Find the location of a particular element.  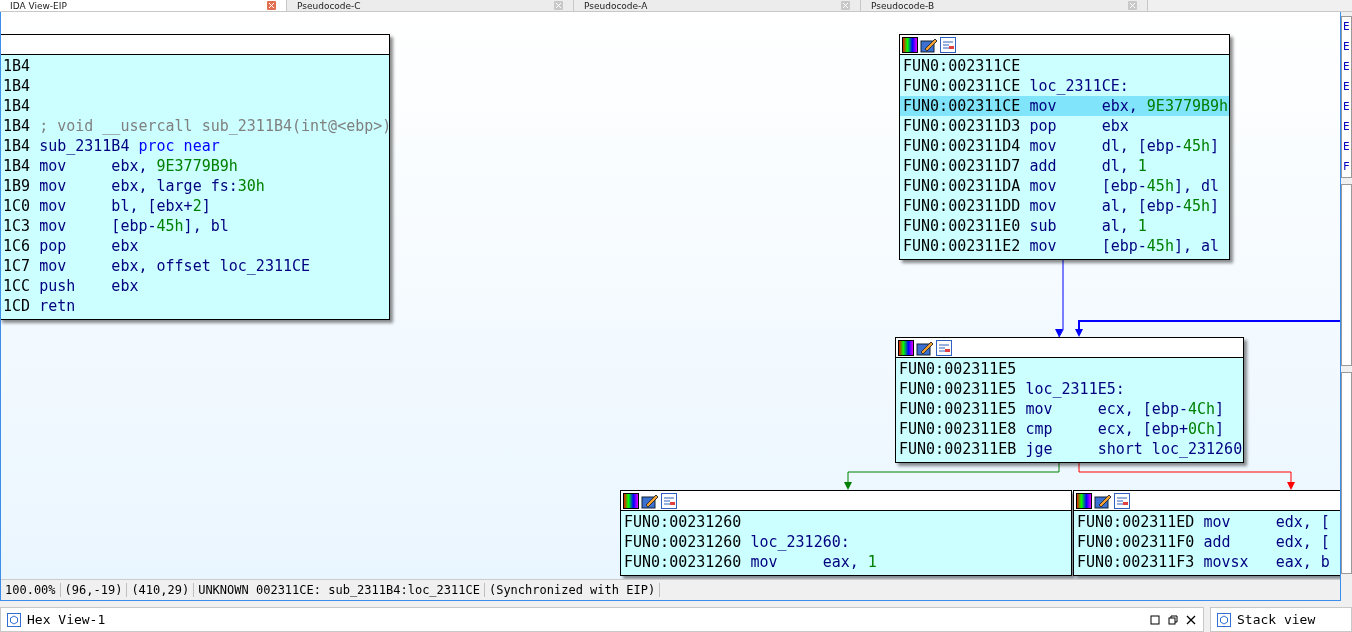

status-text: UNKNOWN 002311CE: sub_2311B4:loc_2311CE is located at coordinates (339, 590).